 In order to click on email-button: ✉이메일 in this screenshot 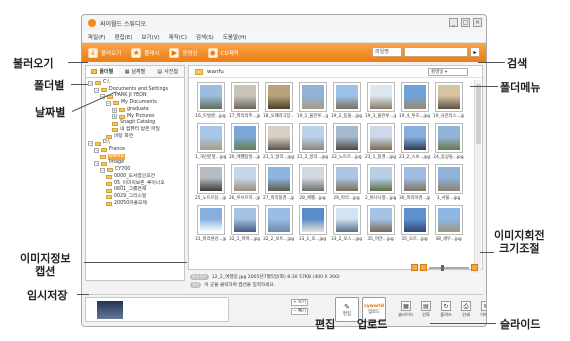, I will do `click(481, 309)`.